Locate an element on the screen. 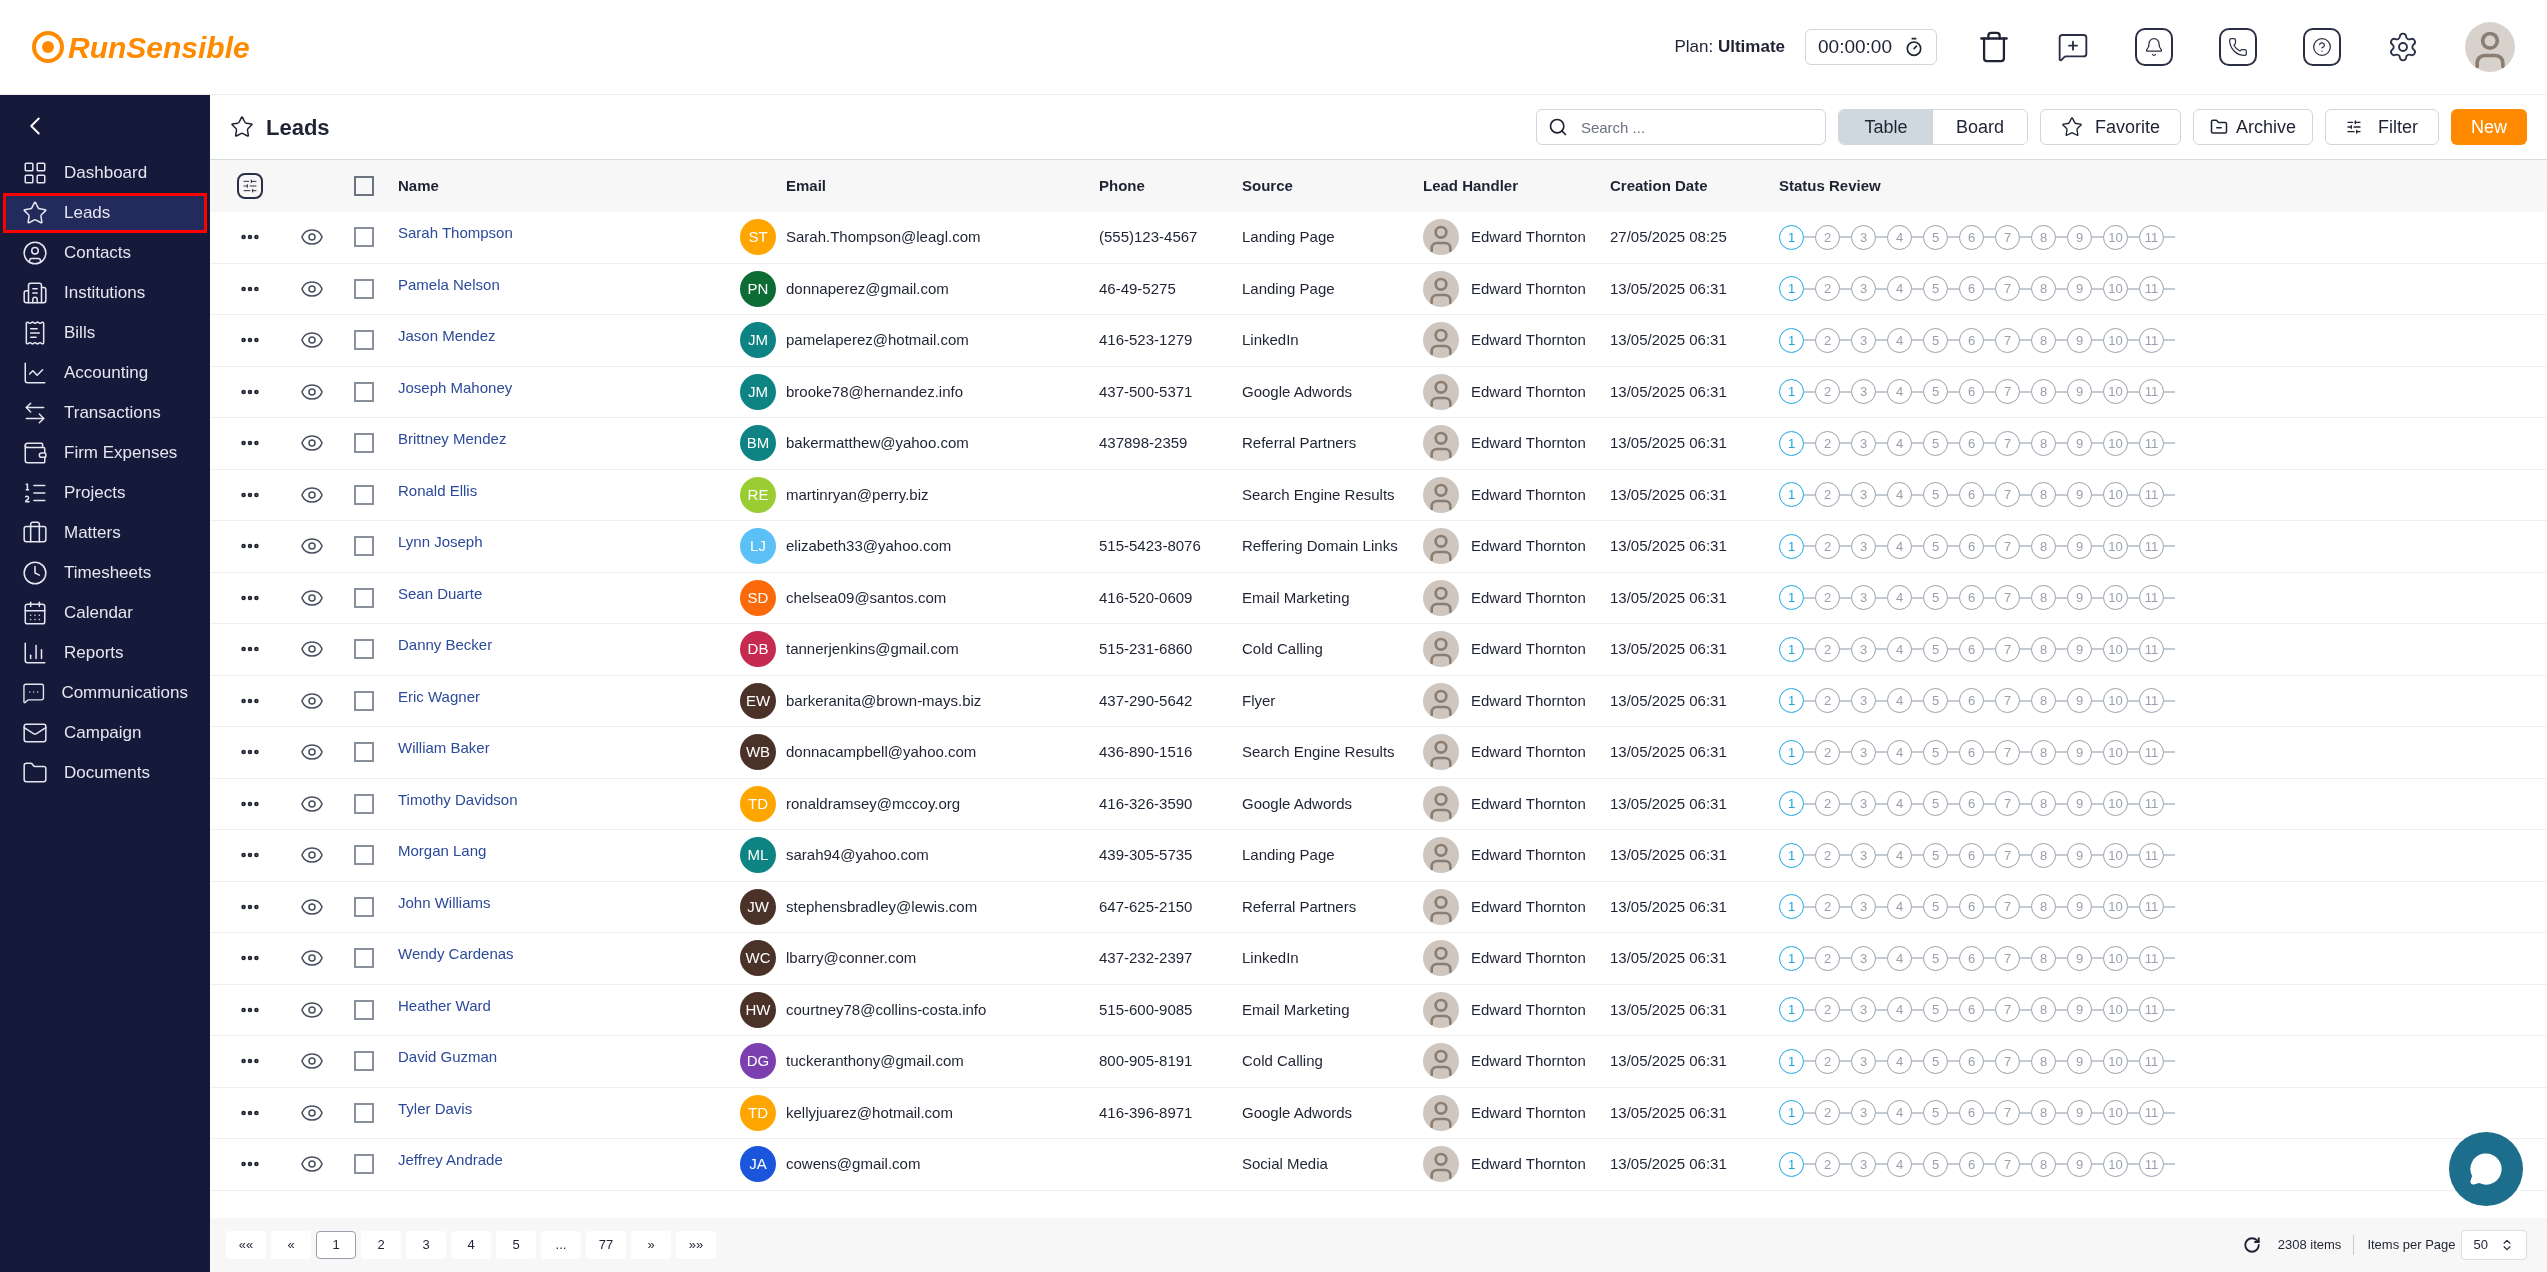 The height and width of the screenshot is (1272, 2547). email-cell: martinryan@perry.biz is located at coordinates (857, 494).